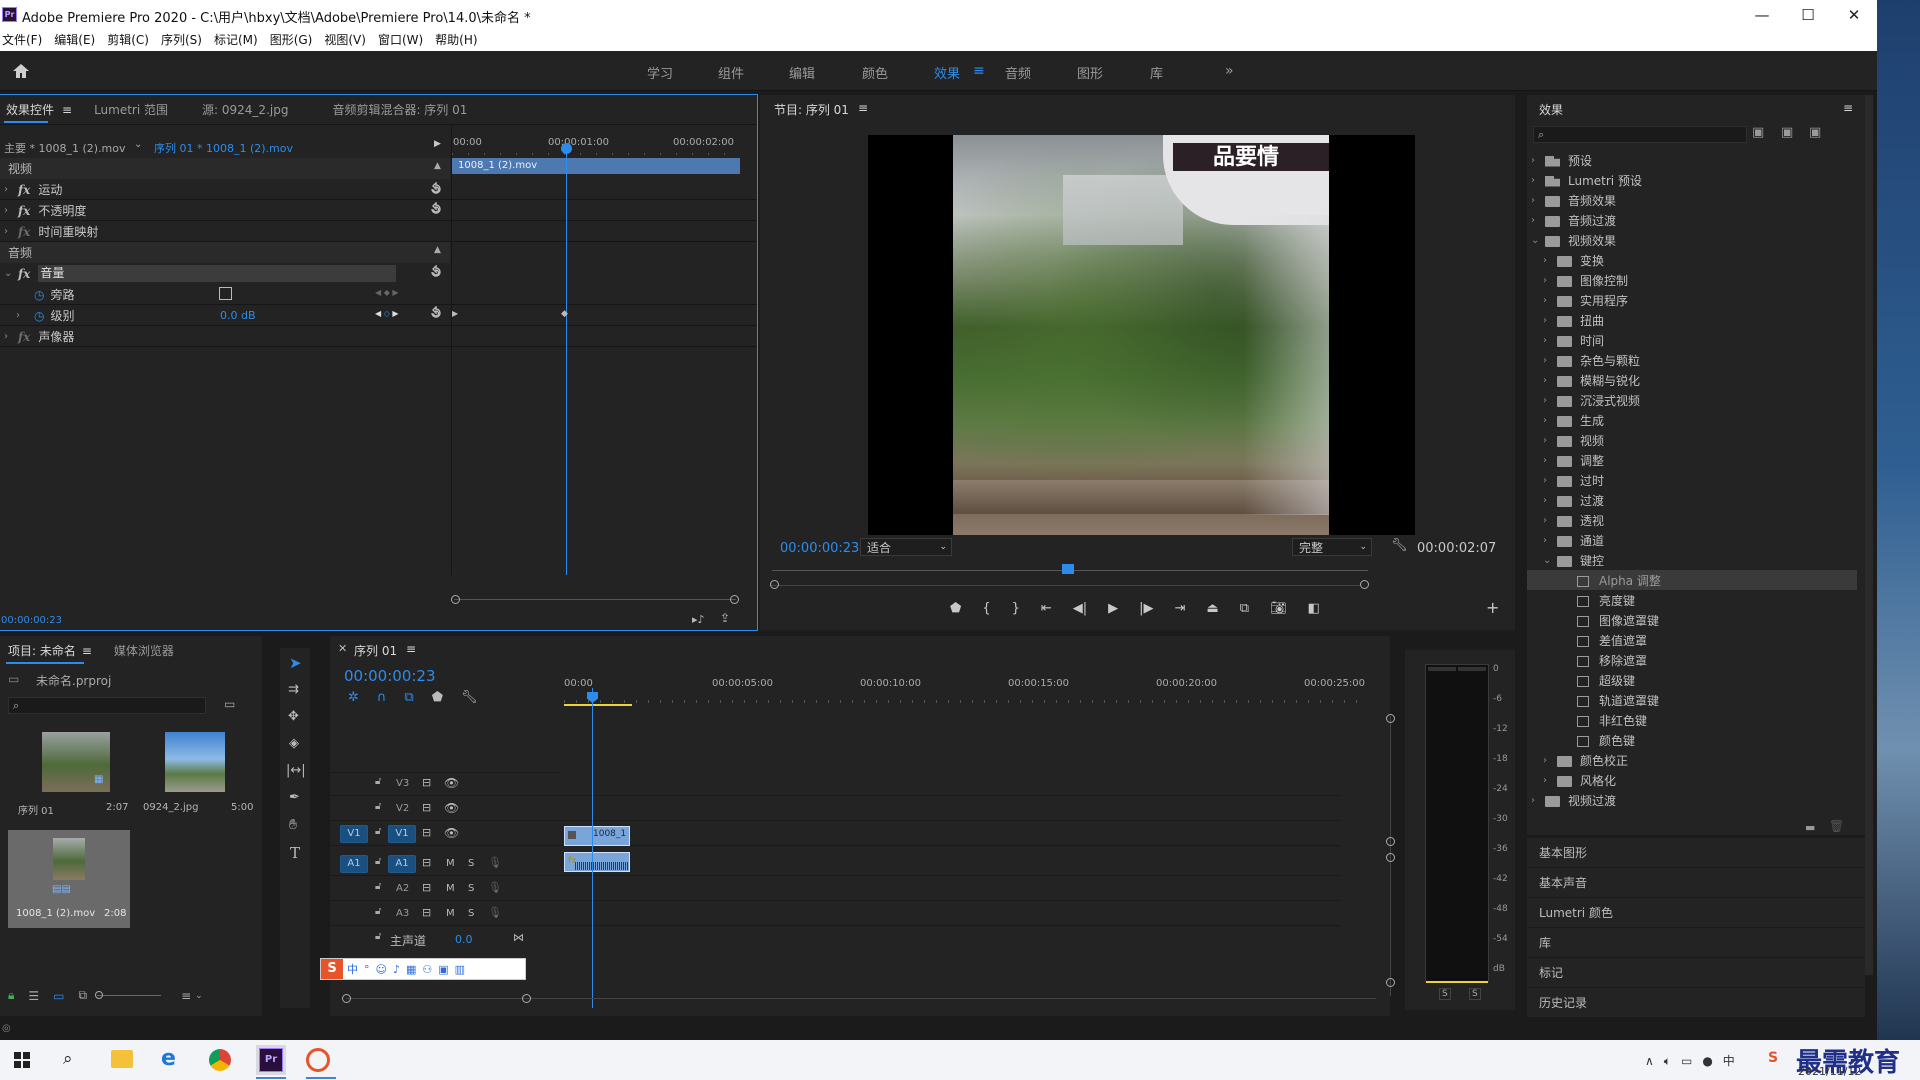 This screenshot has height=1080, width=1920. Describe the element at coordinates (400, 40) in the screenshot. I see `menu-window: 窗口(W)` at that location.